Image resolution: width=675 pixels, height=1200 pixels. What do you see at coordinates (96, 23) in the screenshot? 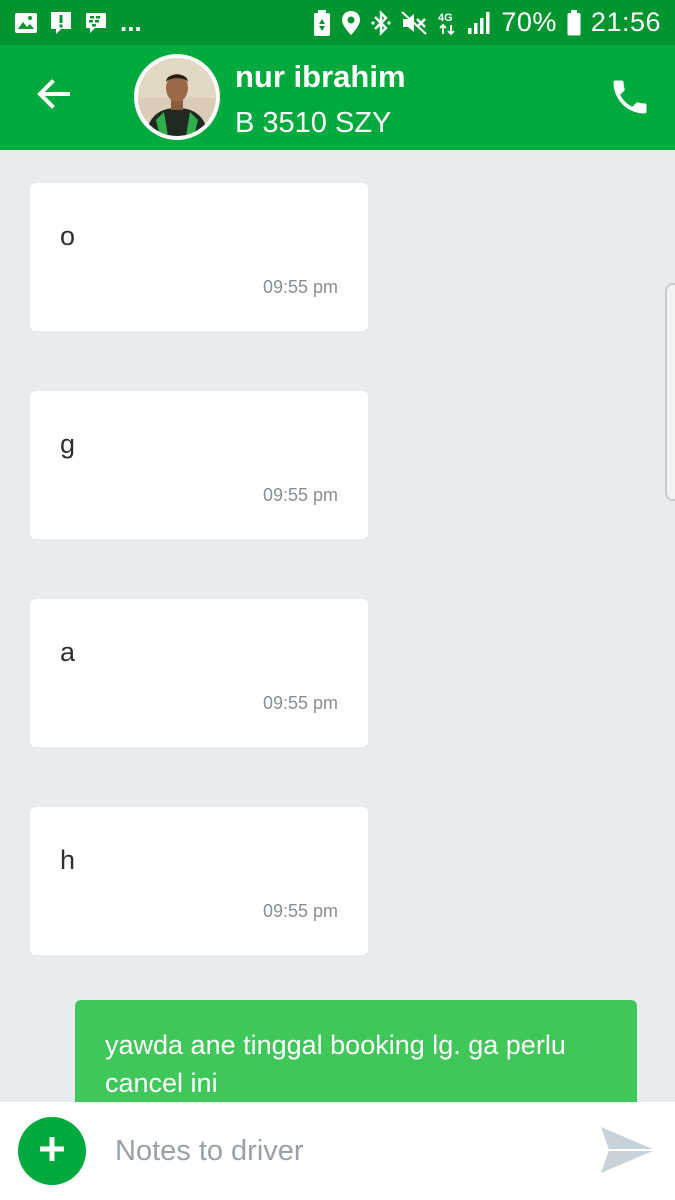
I see `bbm-icon` at bounding box center [96, 23].